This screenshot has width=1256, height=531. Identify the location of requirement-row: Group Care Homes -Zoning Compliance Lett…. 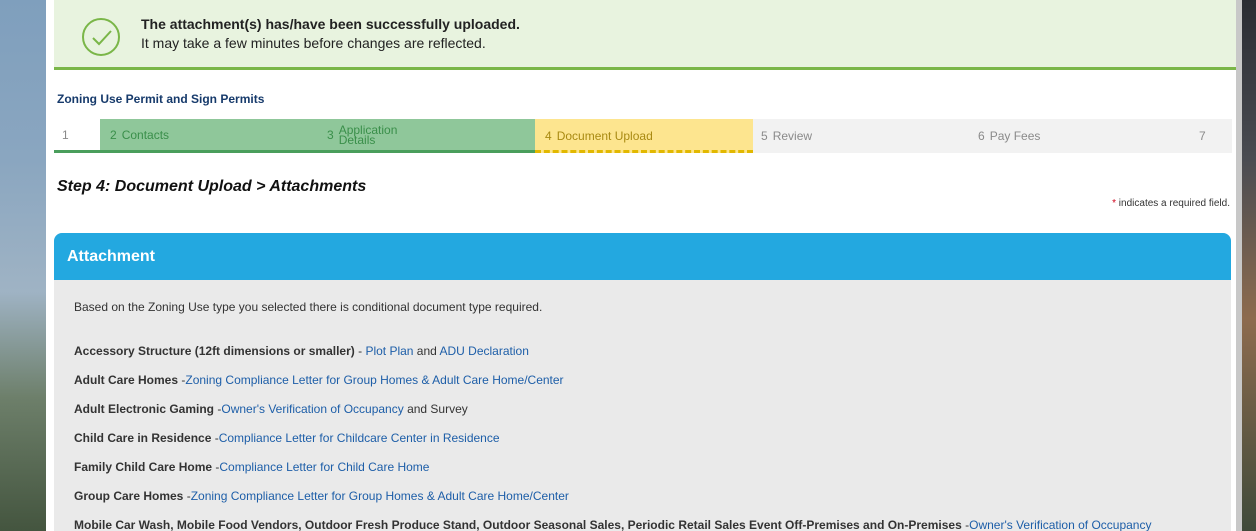
(321, 496).